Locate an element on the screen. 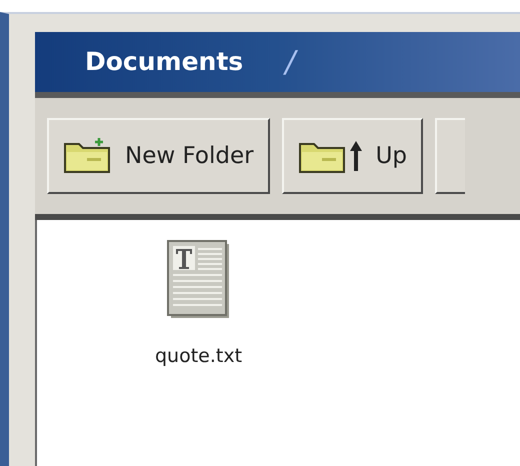 The height and width of the screenshot is (466, 520). toolbar-button is located at coordinates (450, 156).